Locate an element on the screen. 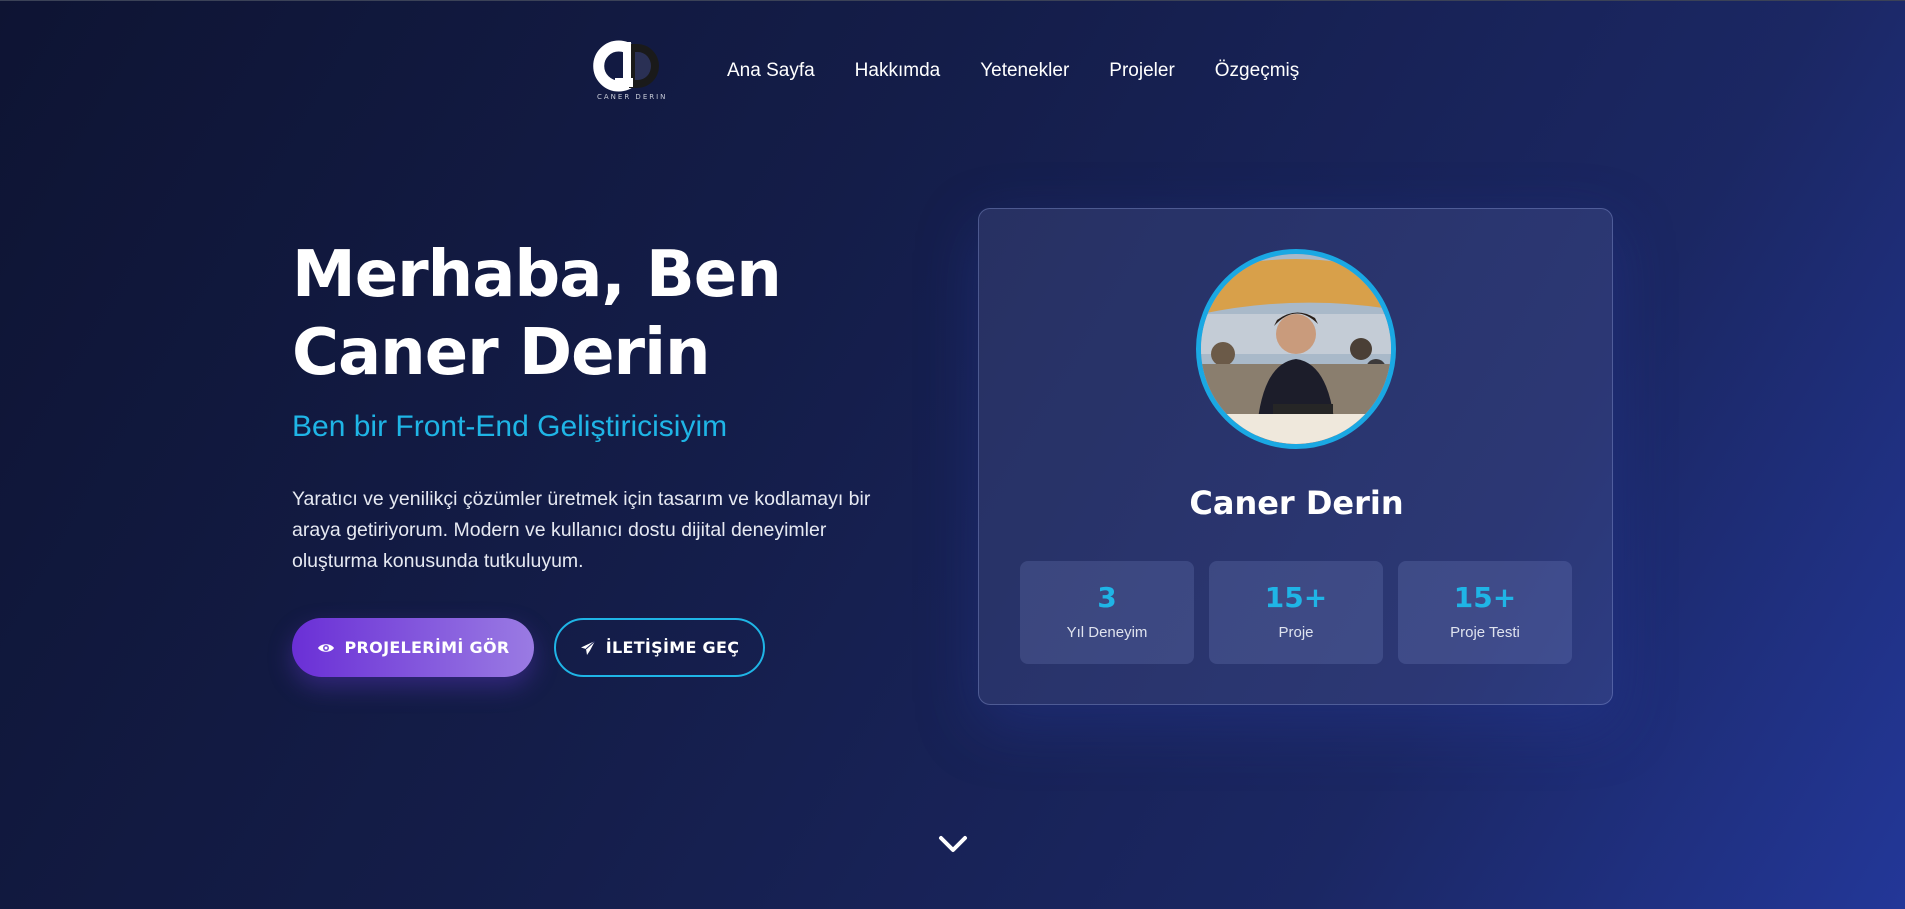  avatar-photo is located at coordinates (1296, 349).